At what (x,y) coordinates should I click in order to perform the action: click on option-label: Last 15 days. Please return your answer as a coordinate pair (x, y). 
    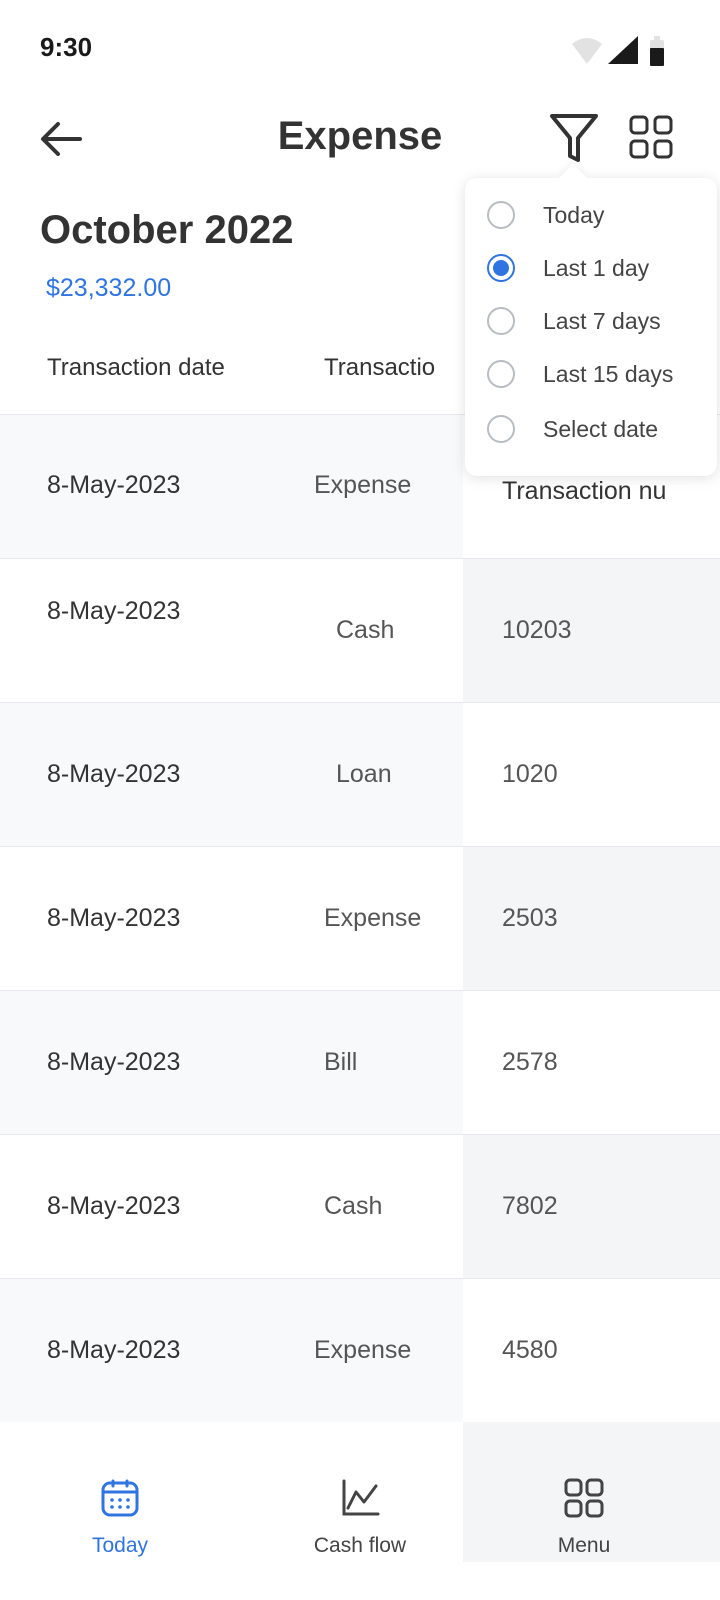
    Looking at the image, I should click on (608, 374).